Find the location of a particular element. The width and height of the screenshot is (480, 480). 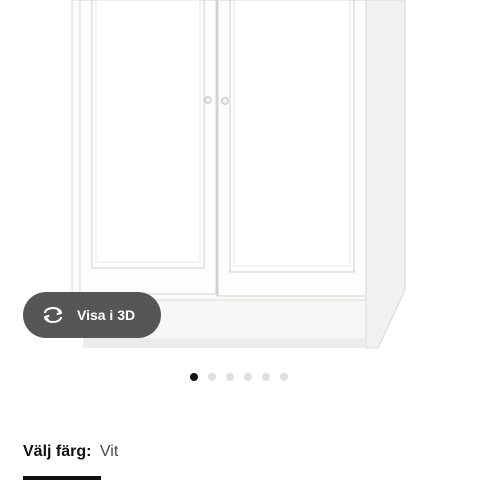

selected-color-value: Vit is located at coordinates (109, 451).